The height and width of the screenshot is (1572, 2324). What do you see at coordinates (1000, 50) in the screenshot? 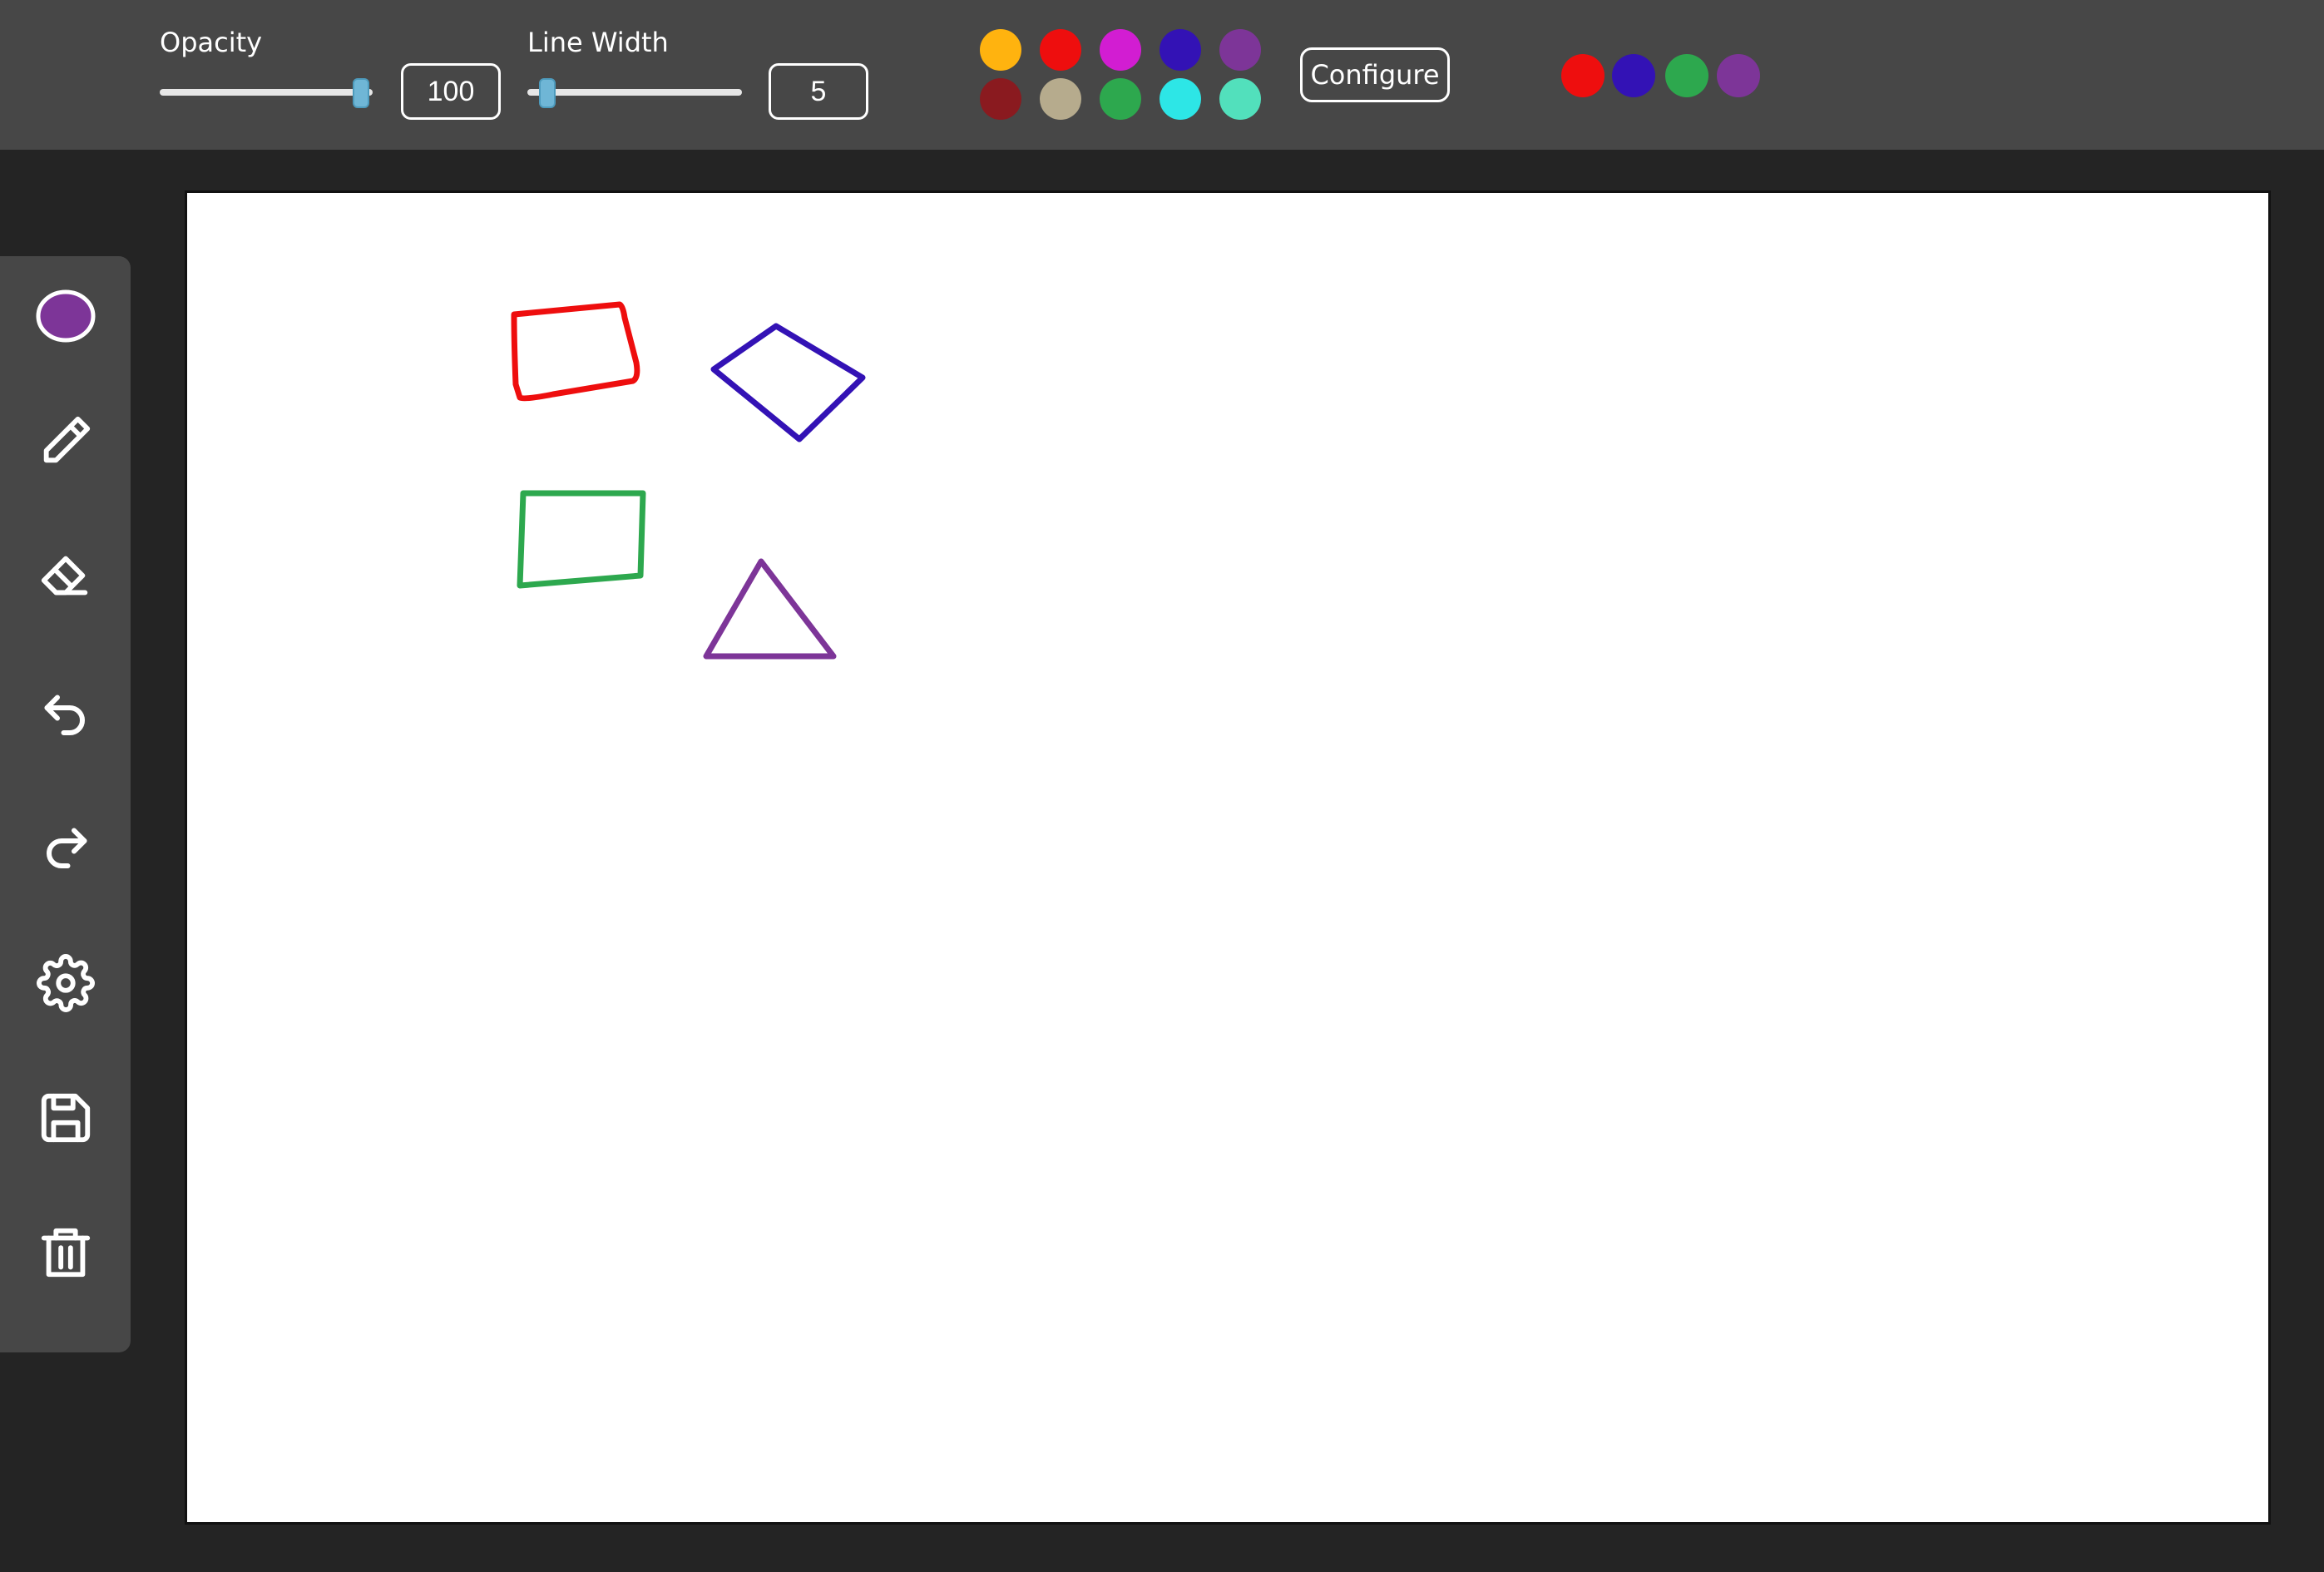
I see `swatch-orange` at bounding box center [1000, 50].